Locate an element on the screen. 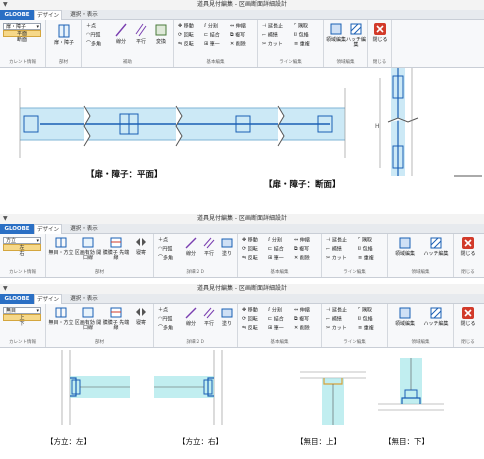  current-part-value: 方立 is located at coordinates (22, 240).